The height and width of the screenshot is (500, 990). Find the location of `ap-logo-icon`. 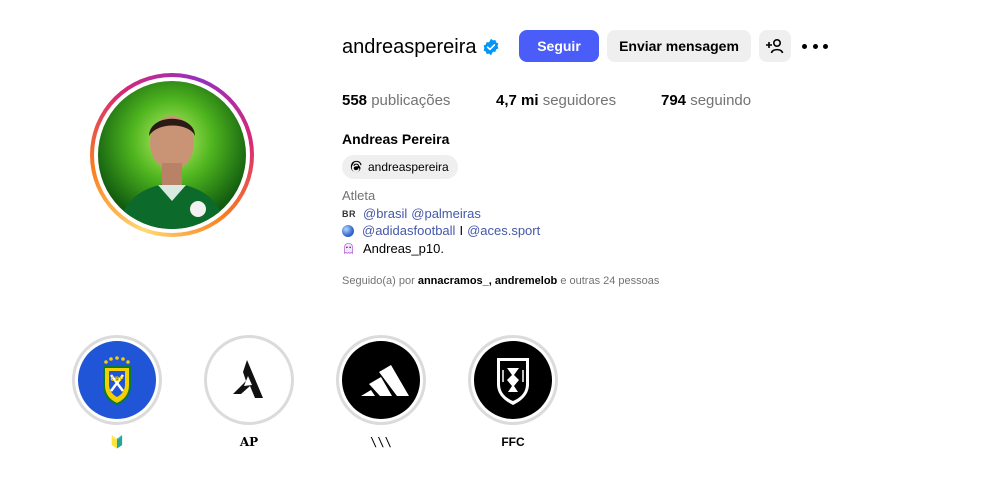

ap-logo-icon is located at coordinates (249, 380).